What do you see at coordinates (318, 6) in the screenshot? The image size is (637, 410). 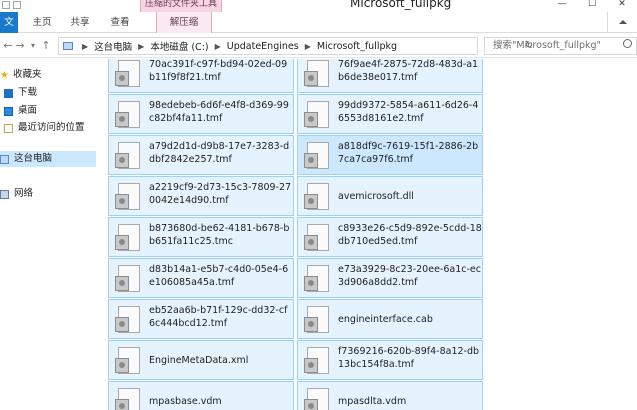 I see `title-bar: 压缩的文件夹工具 Microsoft_fullpkg — ☐ ✕` at bounding box center [318, 6].